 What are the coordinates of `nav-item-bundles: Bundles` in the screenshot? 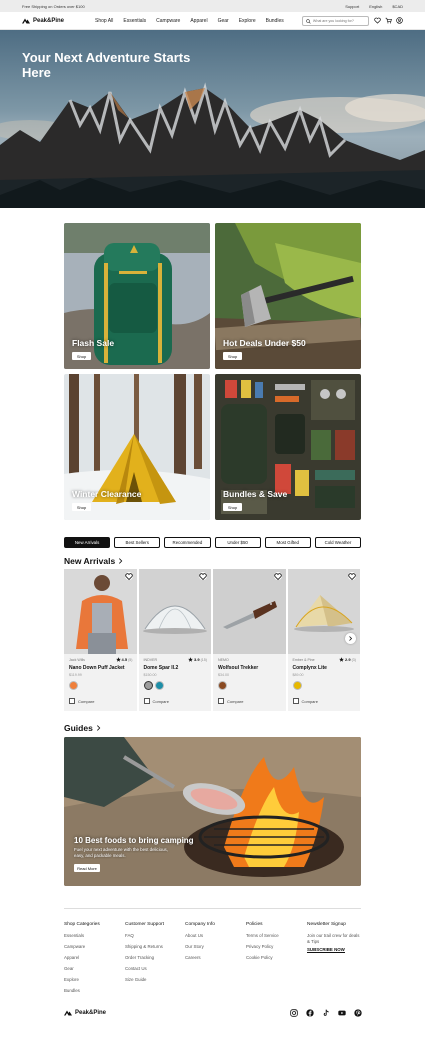 It's located at (275, 21).